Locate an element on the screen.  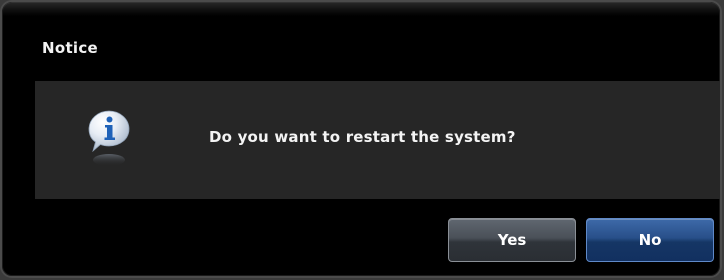
dialog-title: Notice is located at coordinates (70, 48).